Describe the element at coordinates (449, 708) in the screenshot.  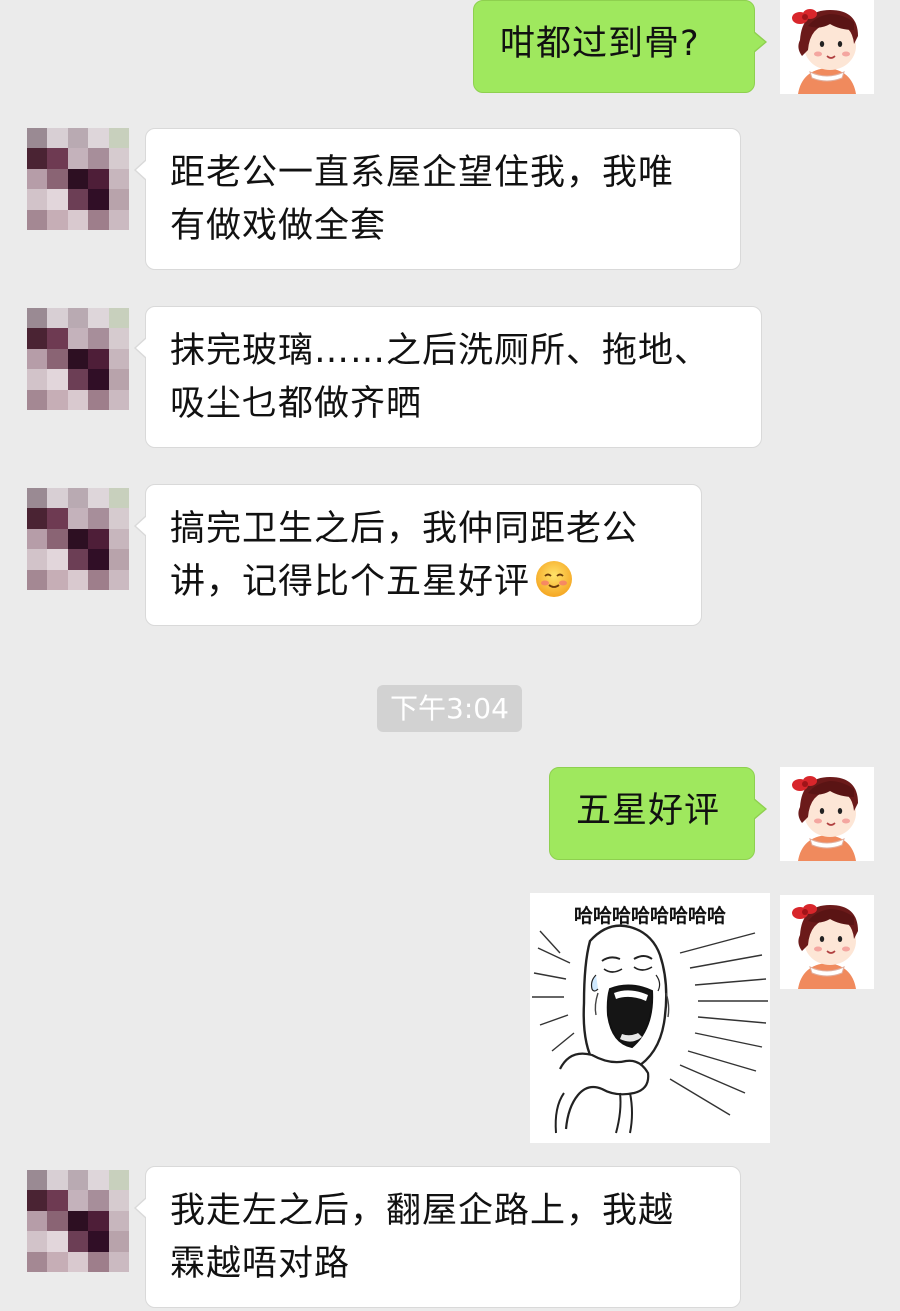
I see `timestamp: 下午3:04` at that location.